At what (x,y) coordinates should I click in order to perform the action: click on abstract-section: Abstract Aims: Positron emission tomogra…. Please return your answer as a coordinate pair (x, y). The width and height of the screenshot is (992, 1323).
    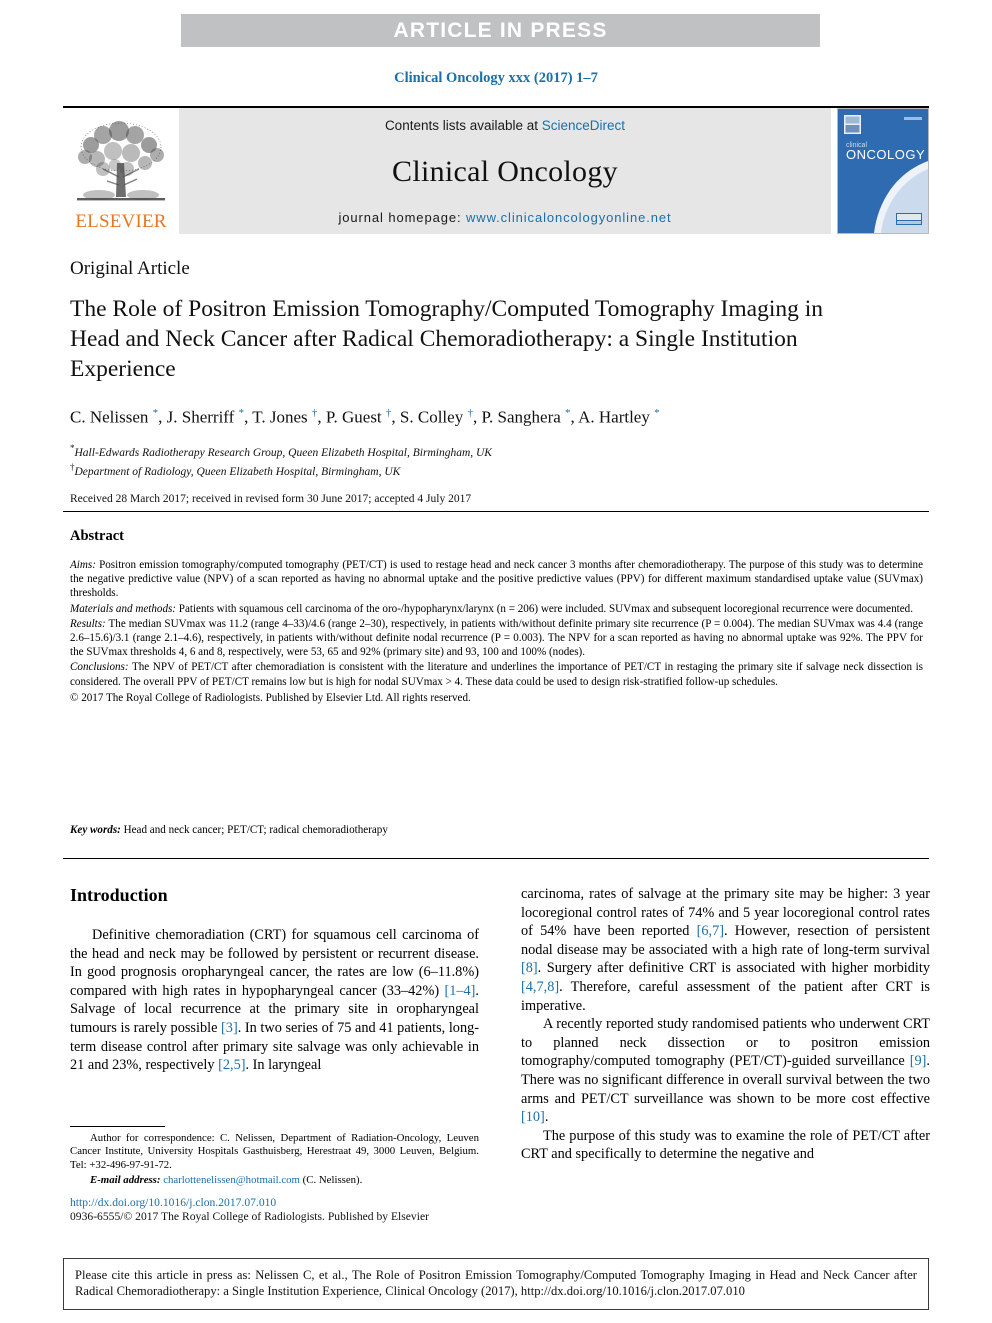
    Looking at the image, I should click on (496, 616).